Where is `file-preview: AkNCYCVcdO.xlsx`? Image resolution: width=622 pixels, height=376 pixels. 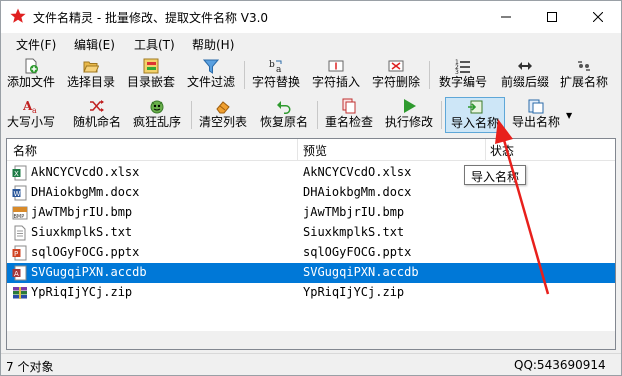
file-preview: AkNCYCVcdO.xlsx is located at coordinates (357, 172).